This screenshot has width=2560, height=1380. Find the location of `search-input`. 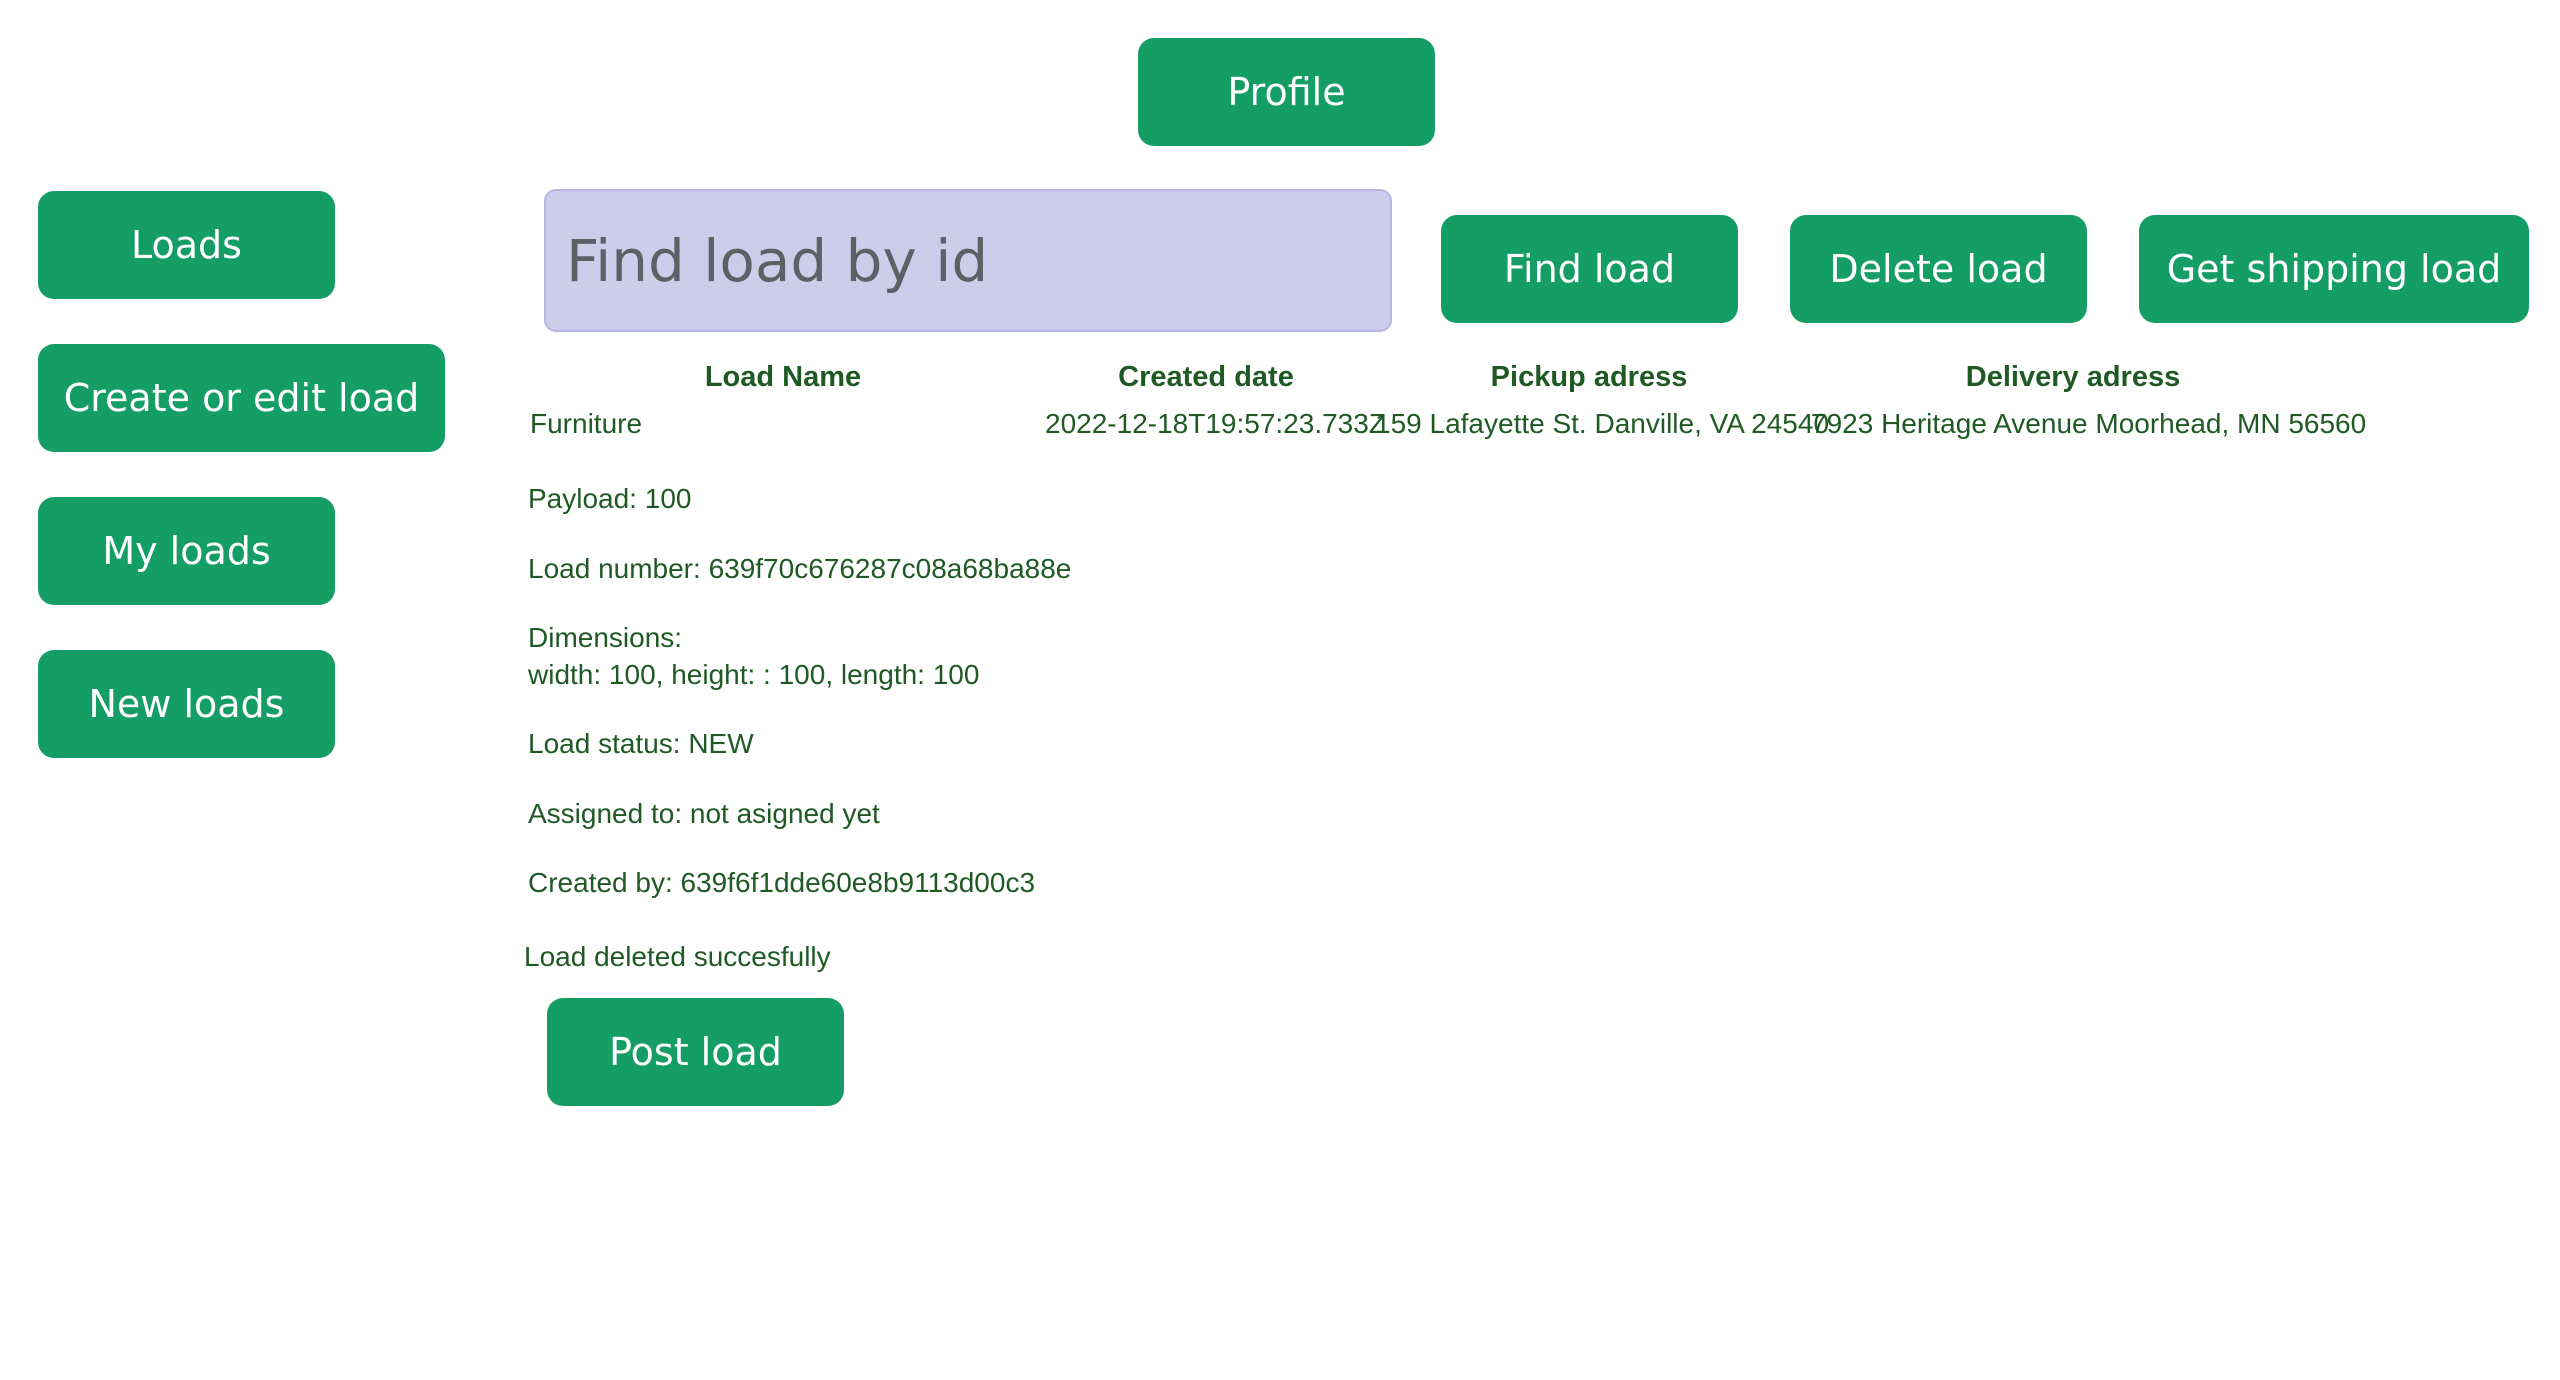

search-input is located at coordinates (968, 260).